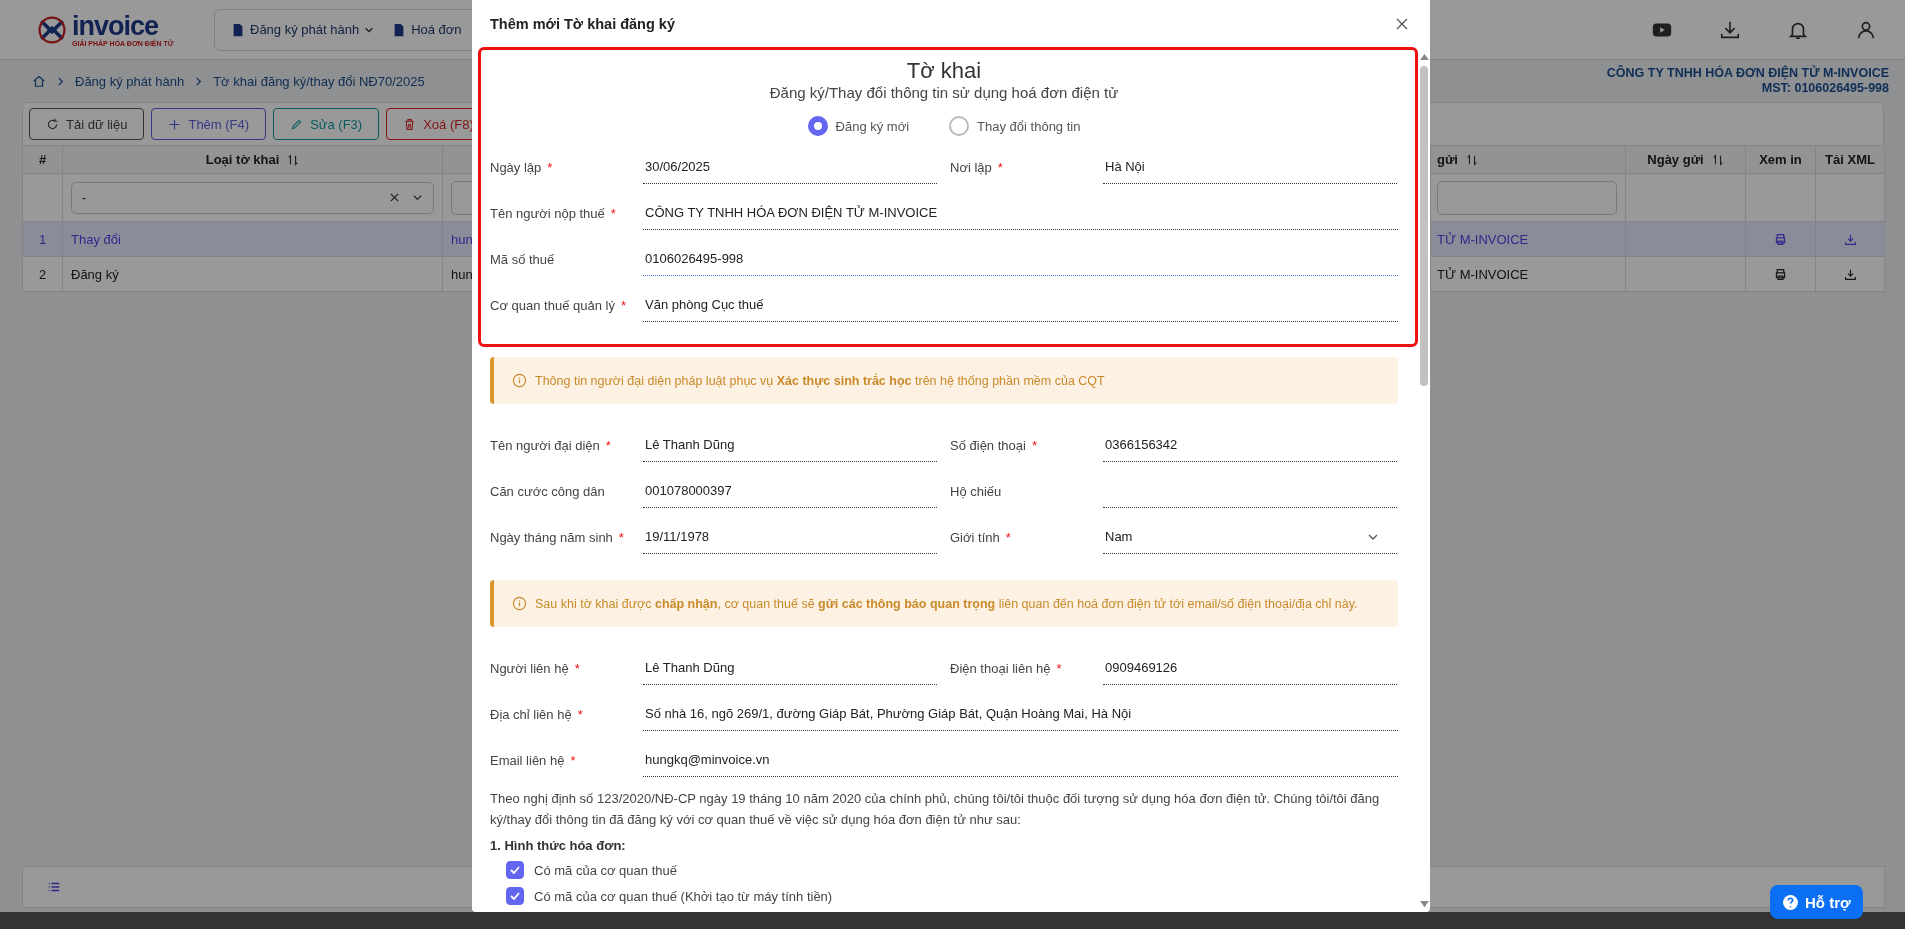 The width and height of the screenshot is (1905, 929). What do you see at coordinates (975, 537) in the screenshot?
I see `field-label: Giới tính` at bounding box center [975, 537].